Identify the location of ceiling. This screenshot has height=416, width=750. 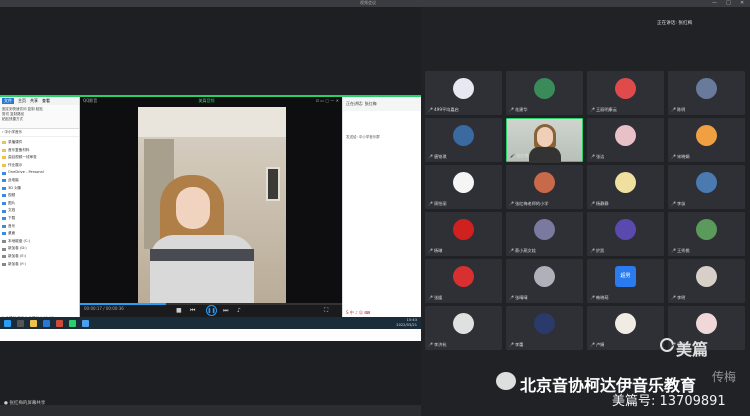
(212, 122).